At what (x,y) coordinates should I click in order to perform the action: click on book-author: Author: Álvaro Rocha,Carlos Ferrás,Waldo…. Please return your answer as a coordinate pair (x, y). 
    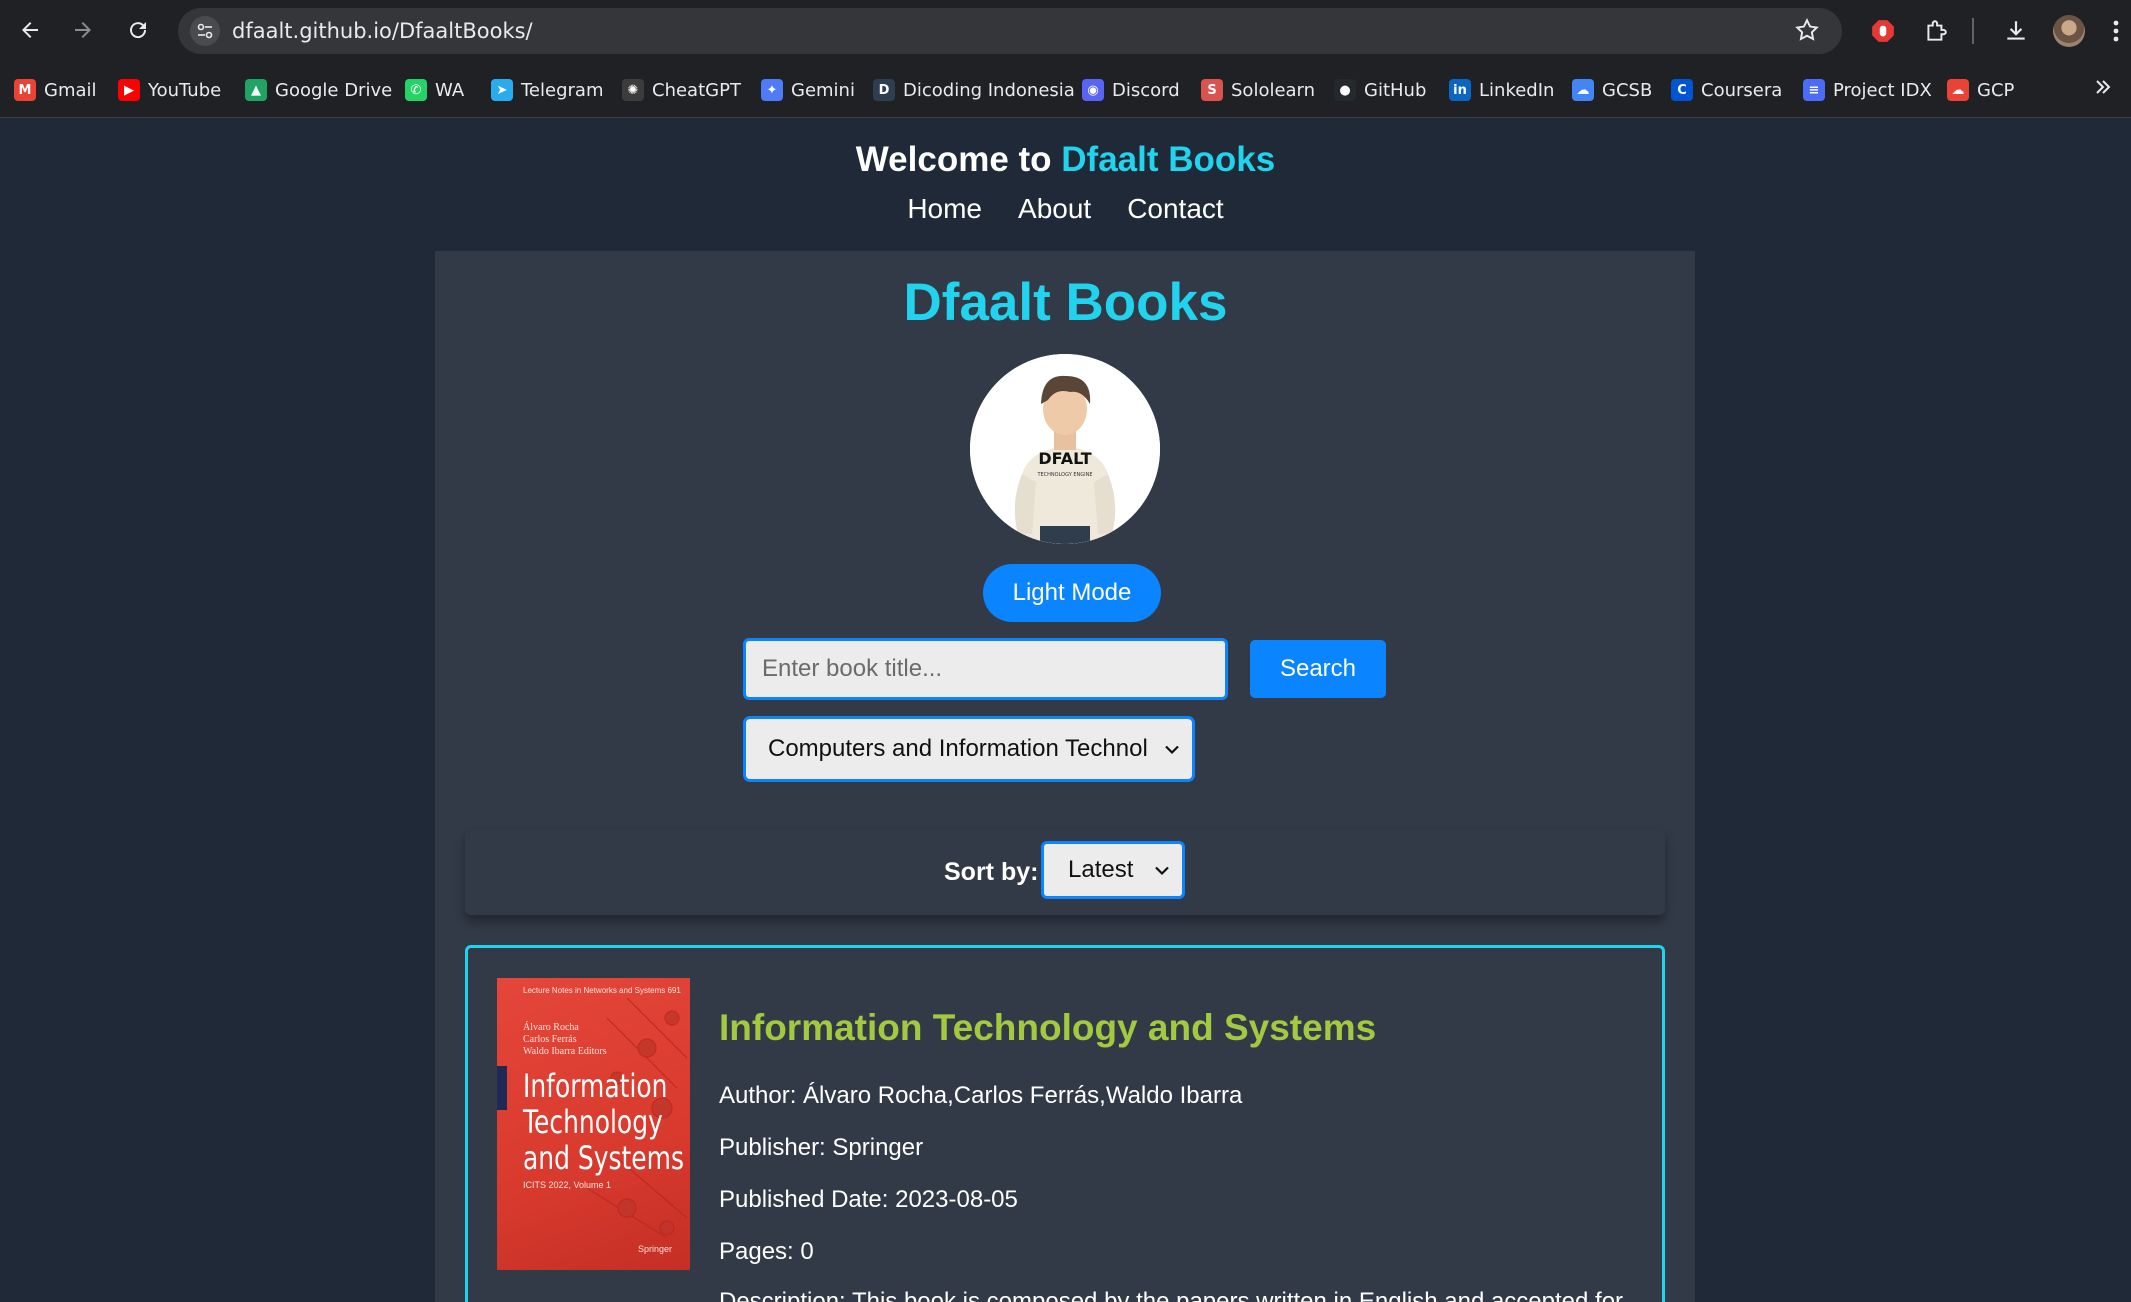
    Looking at the image, I should click on (981, 1095).